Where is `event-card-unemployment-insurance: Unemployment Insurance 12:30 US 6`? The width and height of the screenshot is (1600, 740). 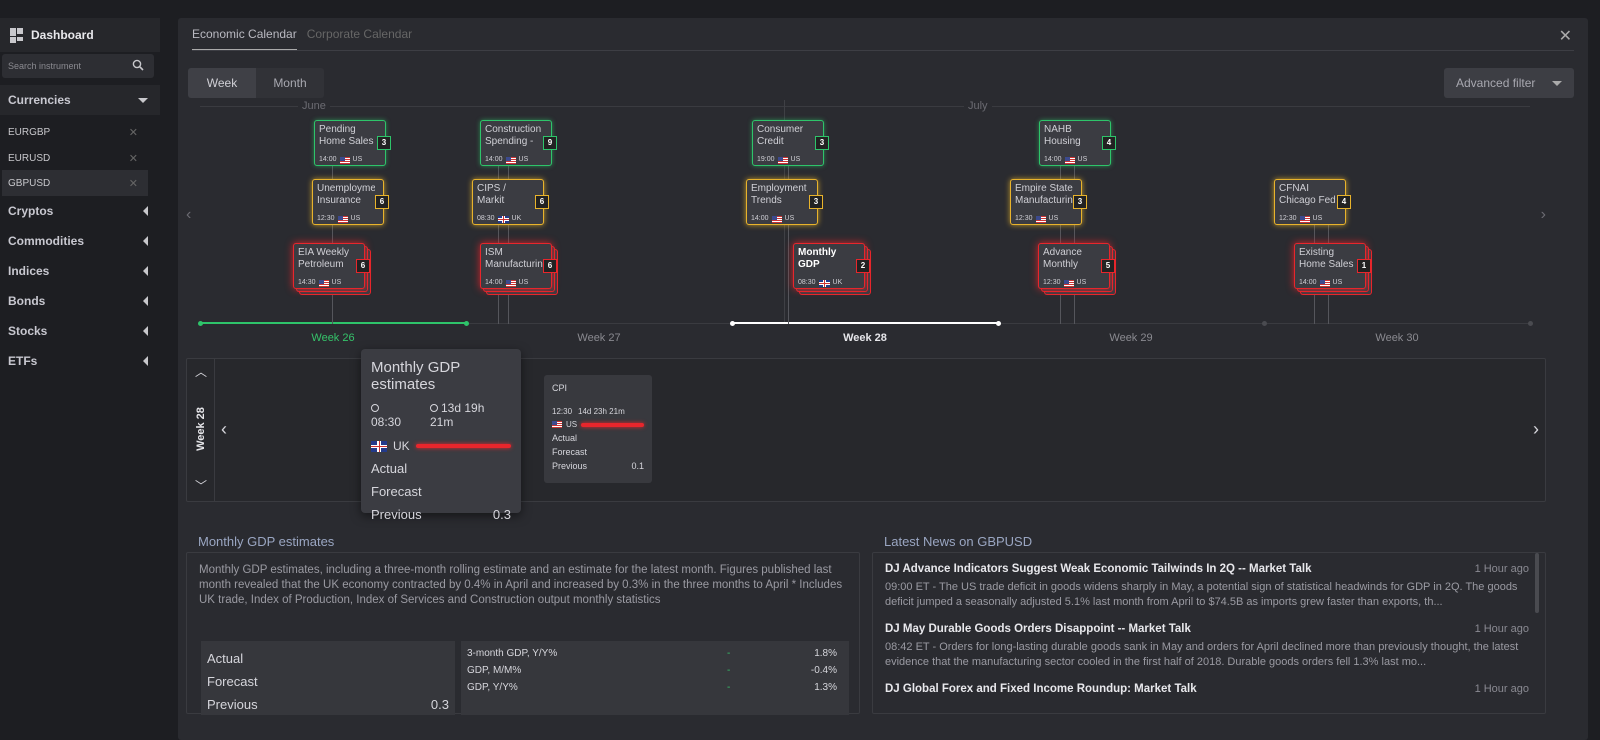 event-card-unemployment-insurance: Unemployment Insurance 12:30 US 6 is located at coordinates (350, 202).